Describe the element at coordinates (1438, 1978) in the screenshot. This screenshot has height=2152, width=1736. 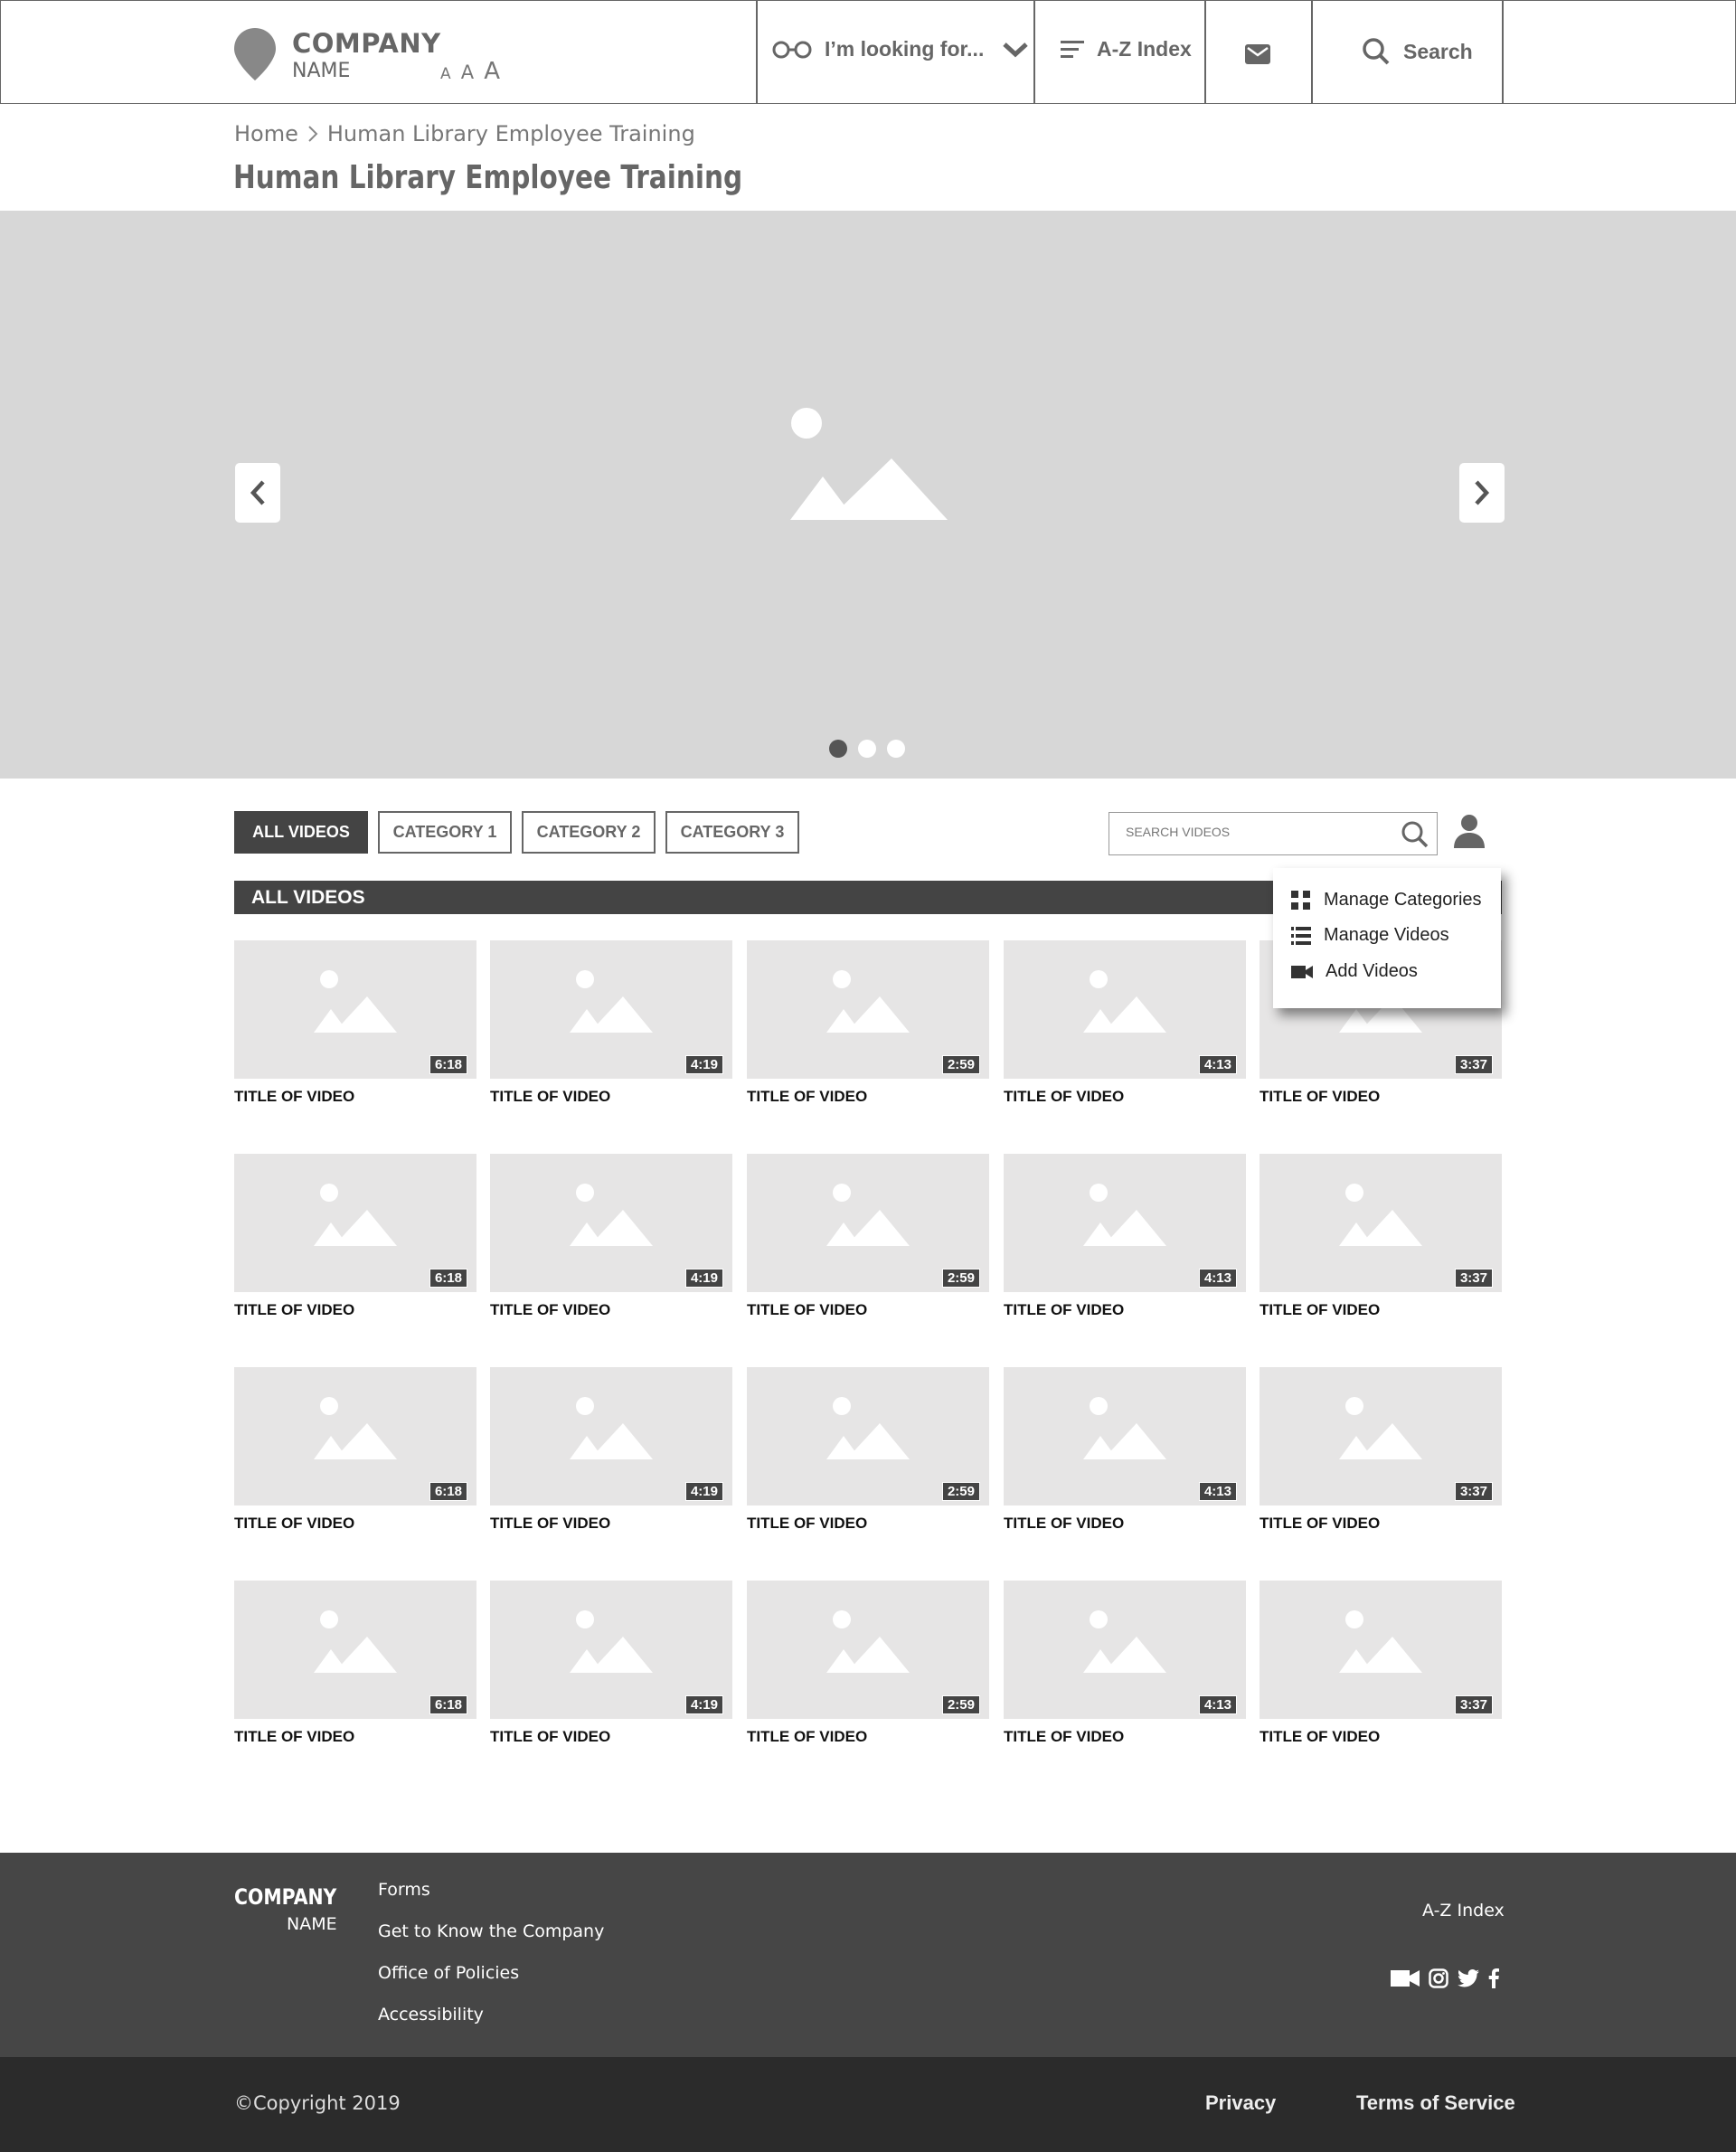
I see `instagram-icon` at that location.